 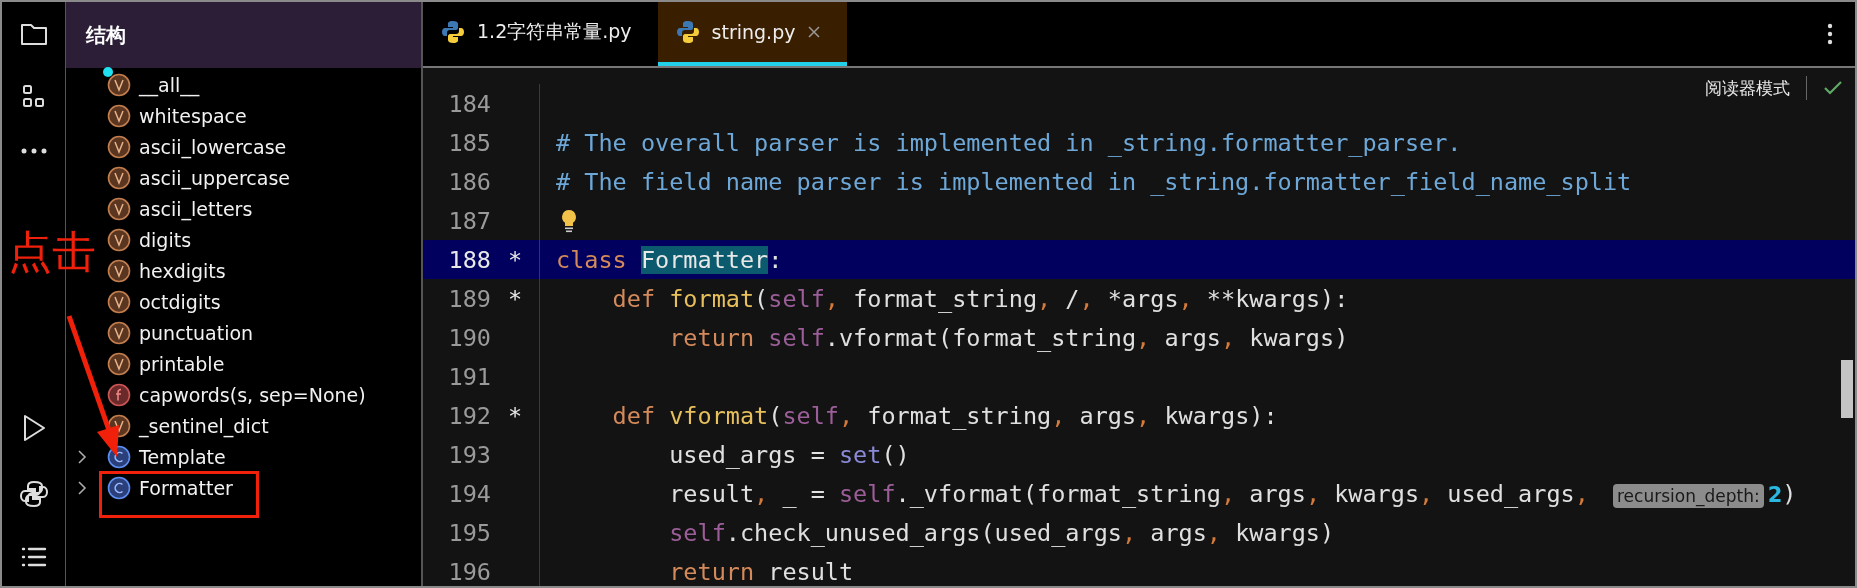 I want to click on line-number: 195, so click(x=469, y=532).